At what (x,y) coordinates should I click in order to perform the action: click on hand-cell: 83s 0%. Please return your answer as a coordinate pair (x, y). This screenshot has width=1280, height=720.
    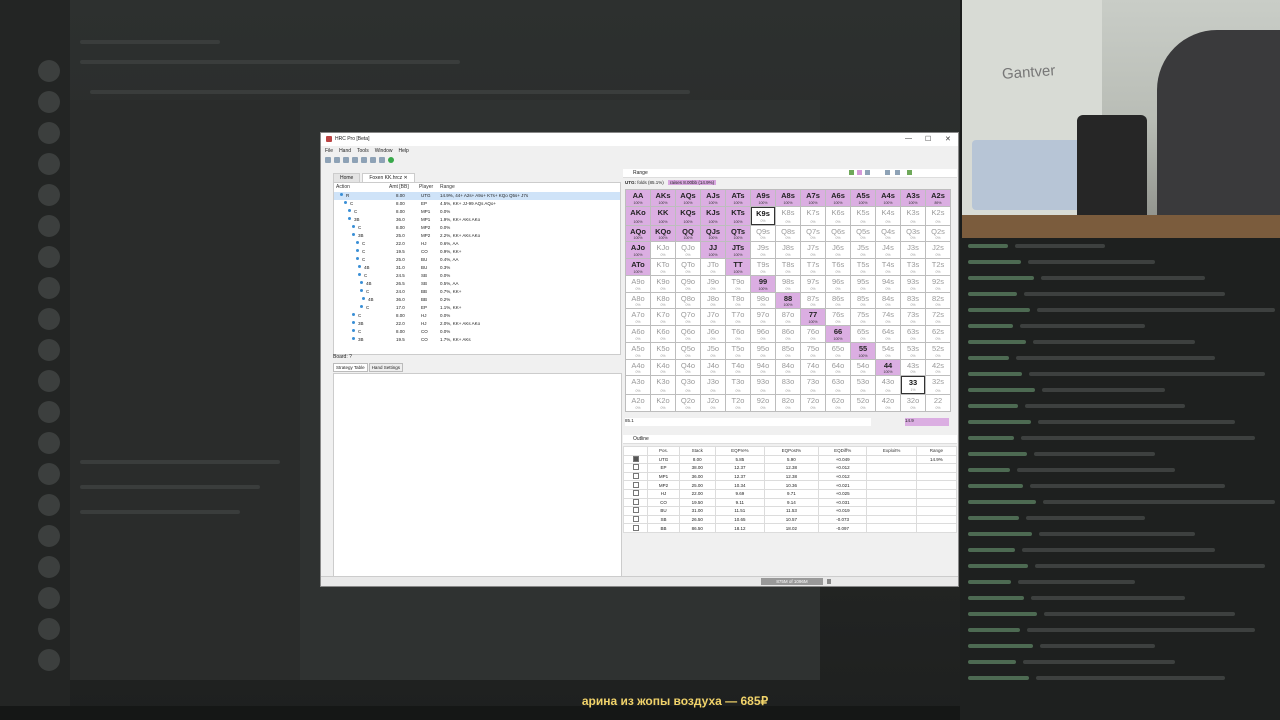
    Looking at the image, I should click on (913, 300).